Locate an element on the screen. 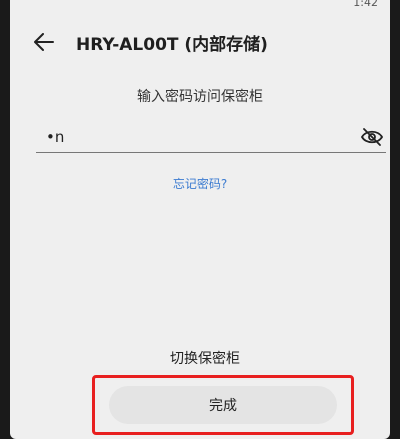  done-button: 完成 is located at coordinates (223, 405).